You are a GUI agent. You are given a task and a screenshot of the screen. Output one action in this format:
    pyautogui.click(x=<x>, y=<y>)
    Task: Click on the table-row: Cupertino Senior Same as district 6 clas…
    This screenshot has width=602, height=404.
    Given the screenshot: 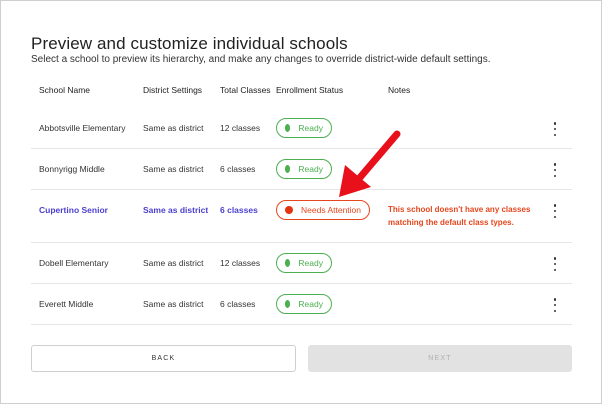 What is the action you would take?
    pyautogui.click(x=301, y=216)
    